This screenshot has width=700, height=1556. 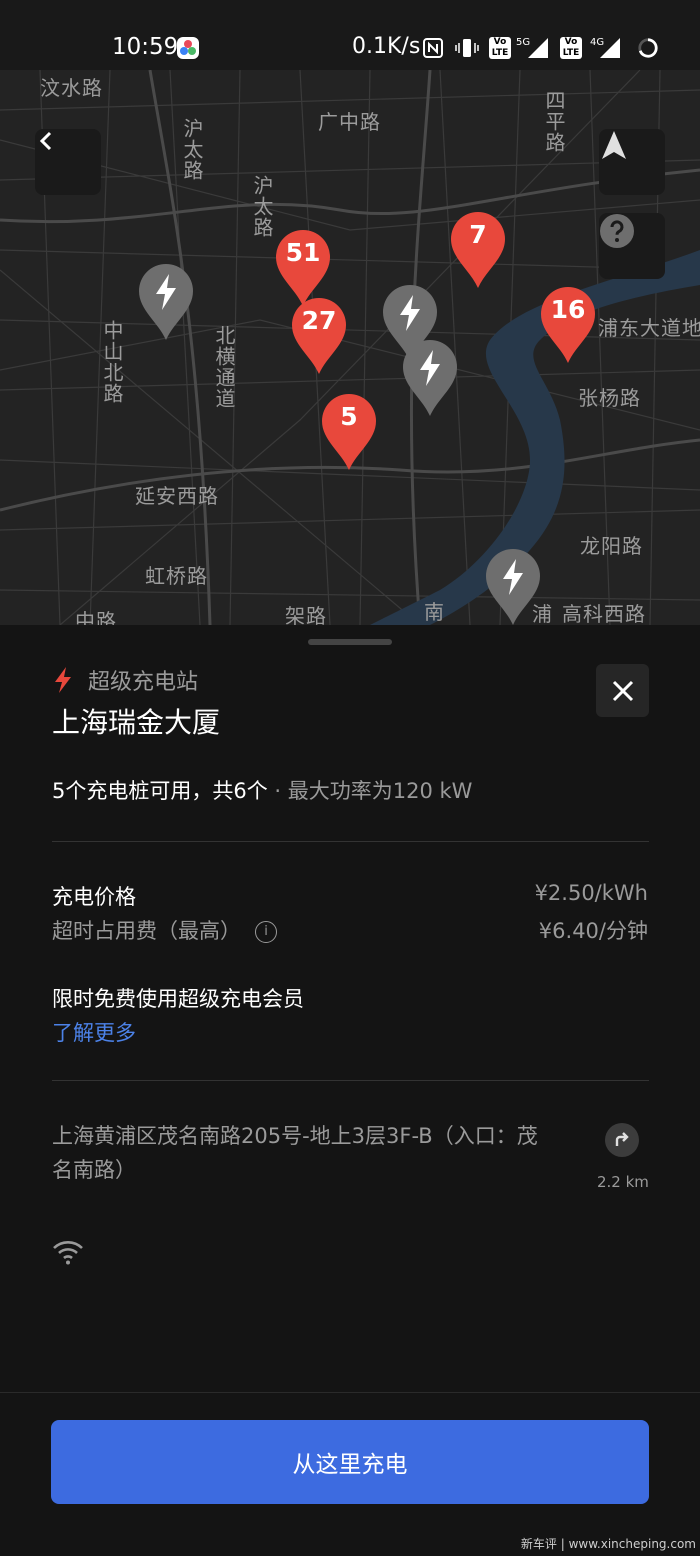 What do you see at coordinates (349, 416) in the screenshot?
I see `cluster-count: 5` at bounding box center [349, 416].